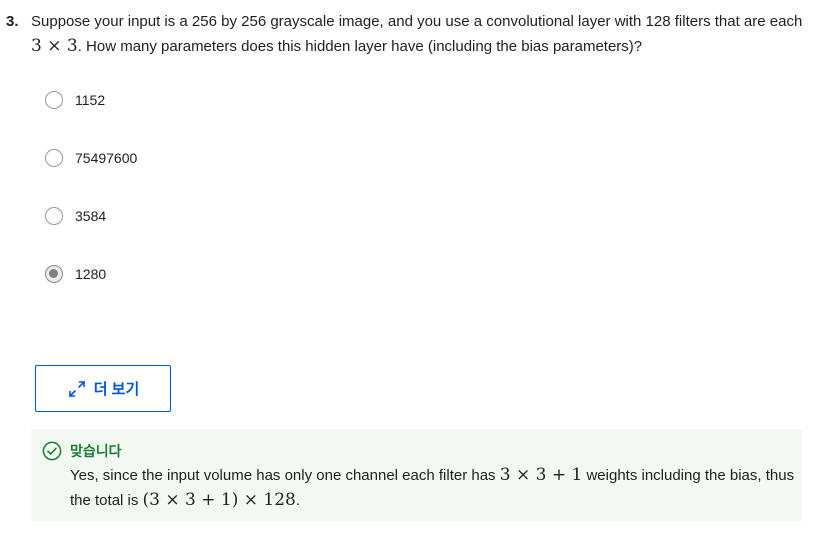 The image size is (818, 536). What do you see at coordinates (52, 451) in the screenshot?
I see `check-circle-icon` at bounding box center [52, 451].